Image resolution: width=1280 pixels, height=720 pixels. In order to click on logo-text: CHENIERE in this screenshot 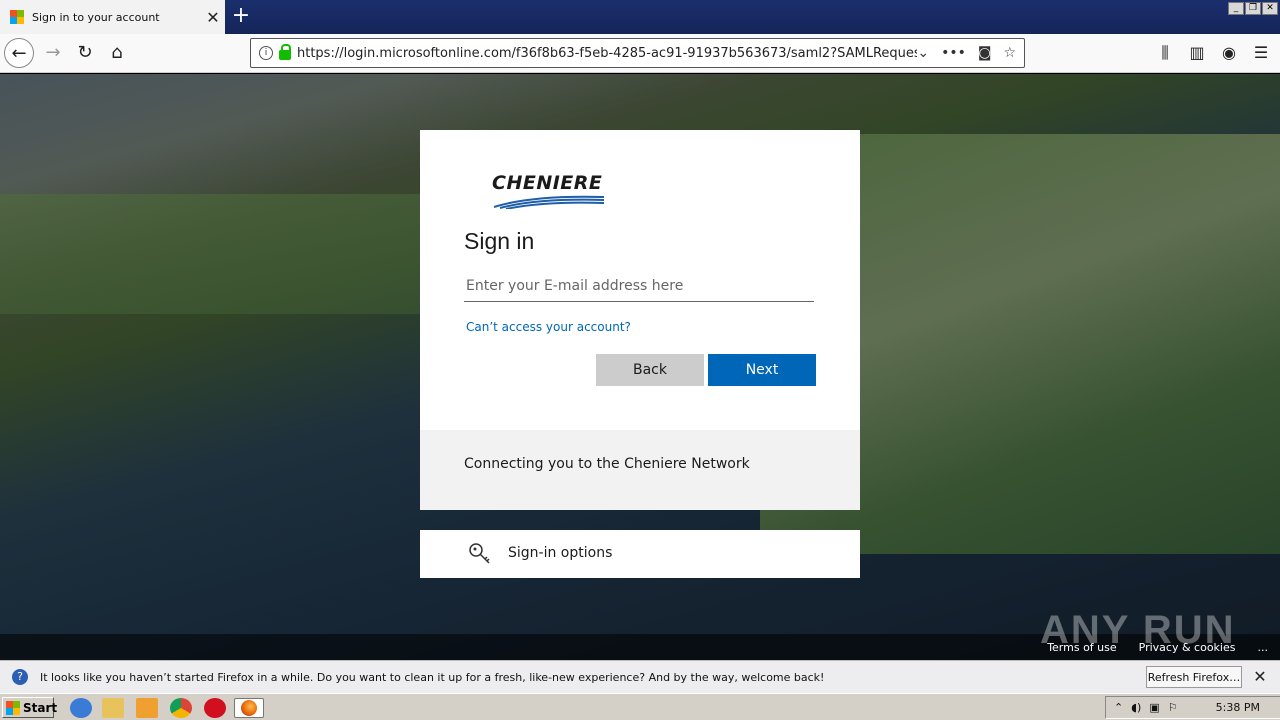, I will do `click(547, 183)`.